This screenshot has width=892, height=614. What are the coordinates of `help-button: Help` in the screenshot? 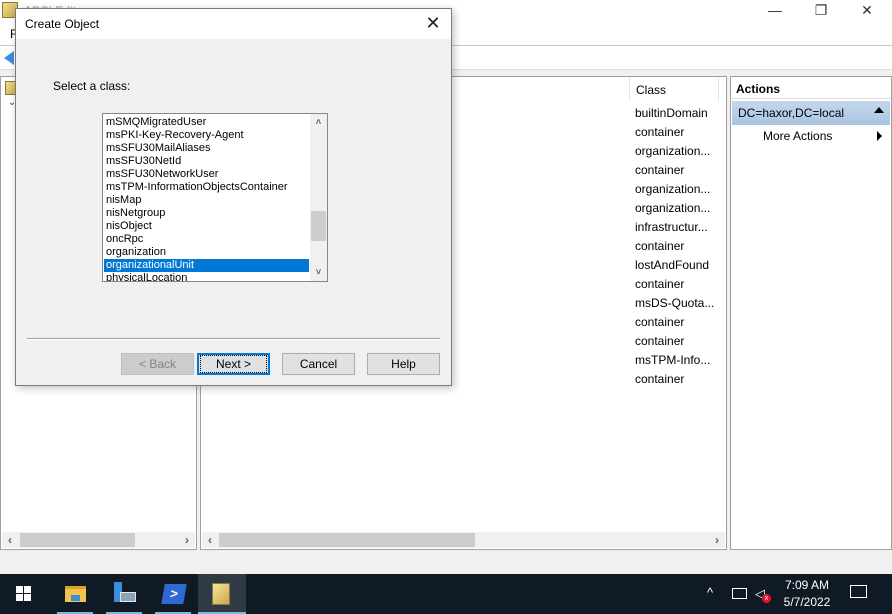 It's located at (403, 364).